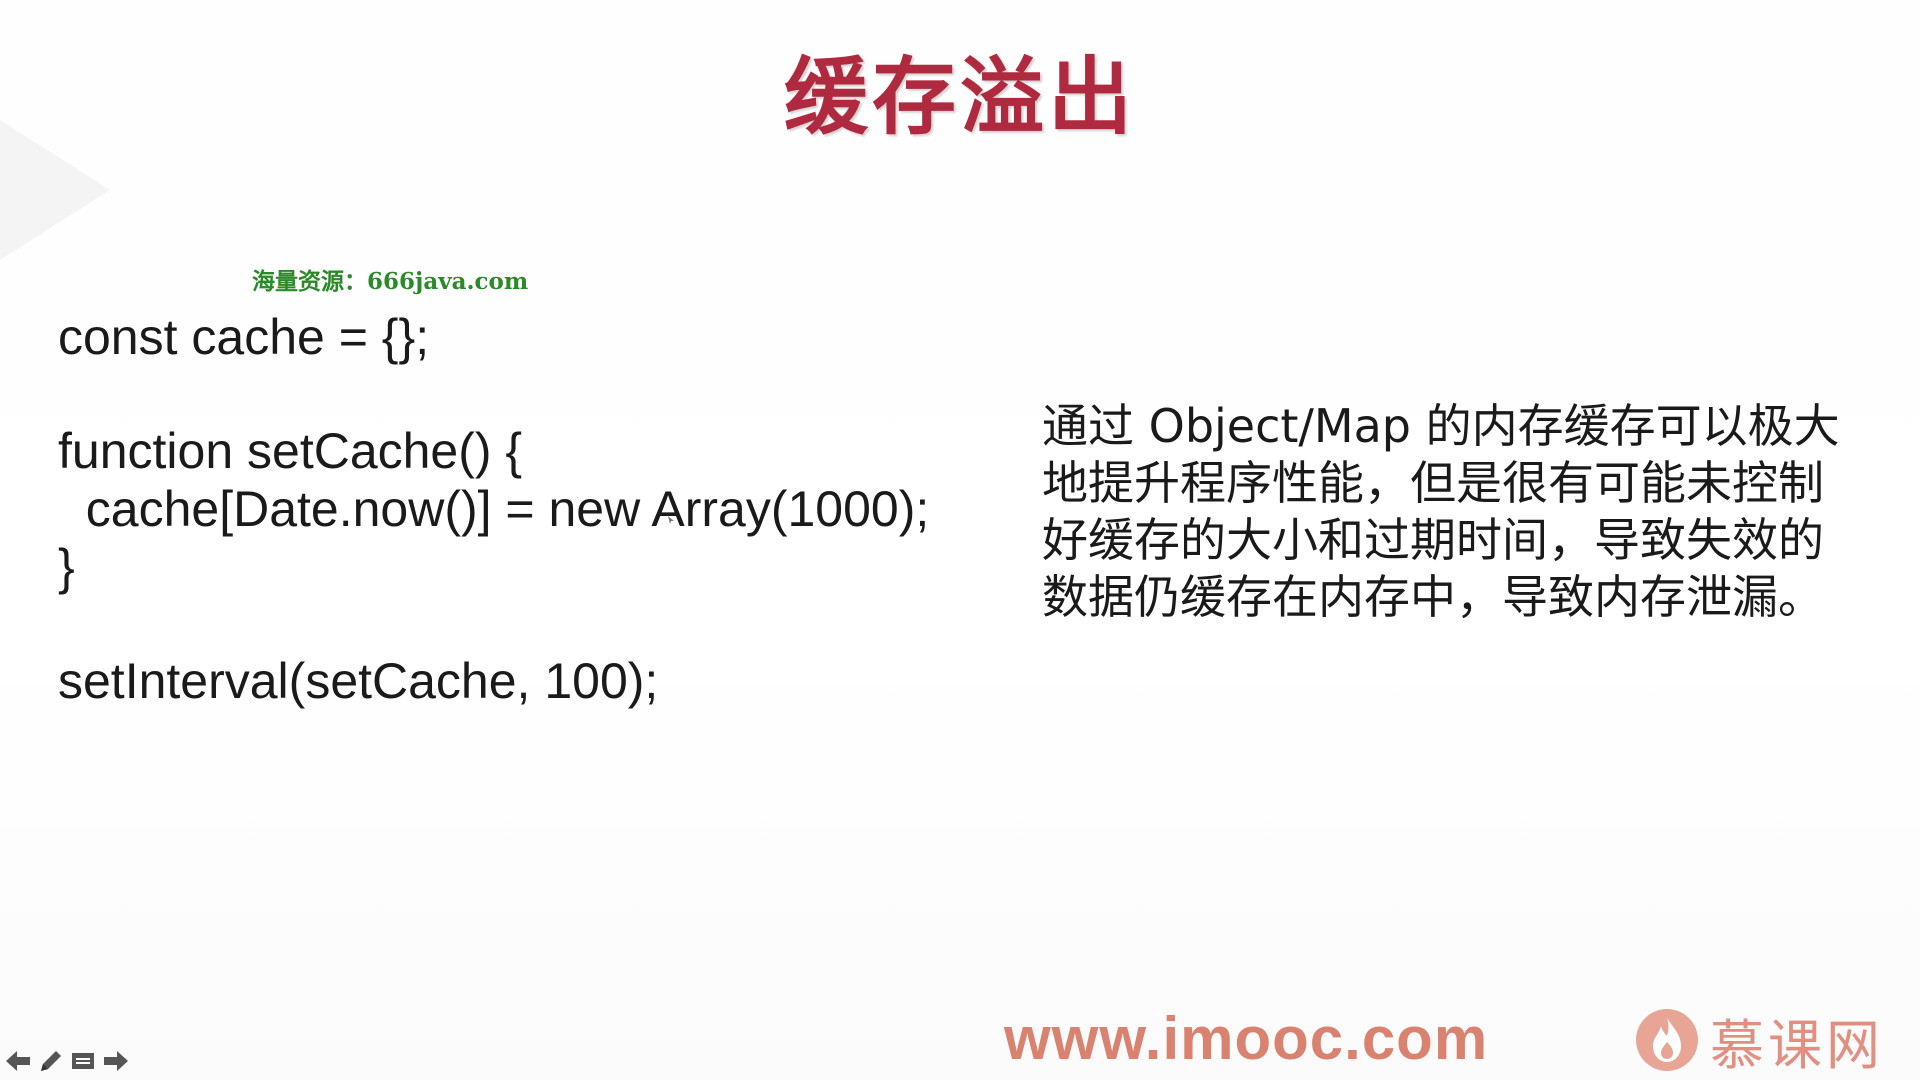  What do you see at coordinates (959, 97) in the screenshot?
I see `slide-title: 缓存溢出` at bounding box center [959, 97].